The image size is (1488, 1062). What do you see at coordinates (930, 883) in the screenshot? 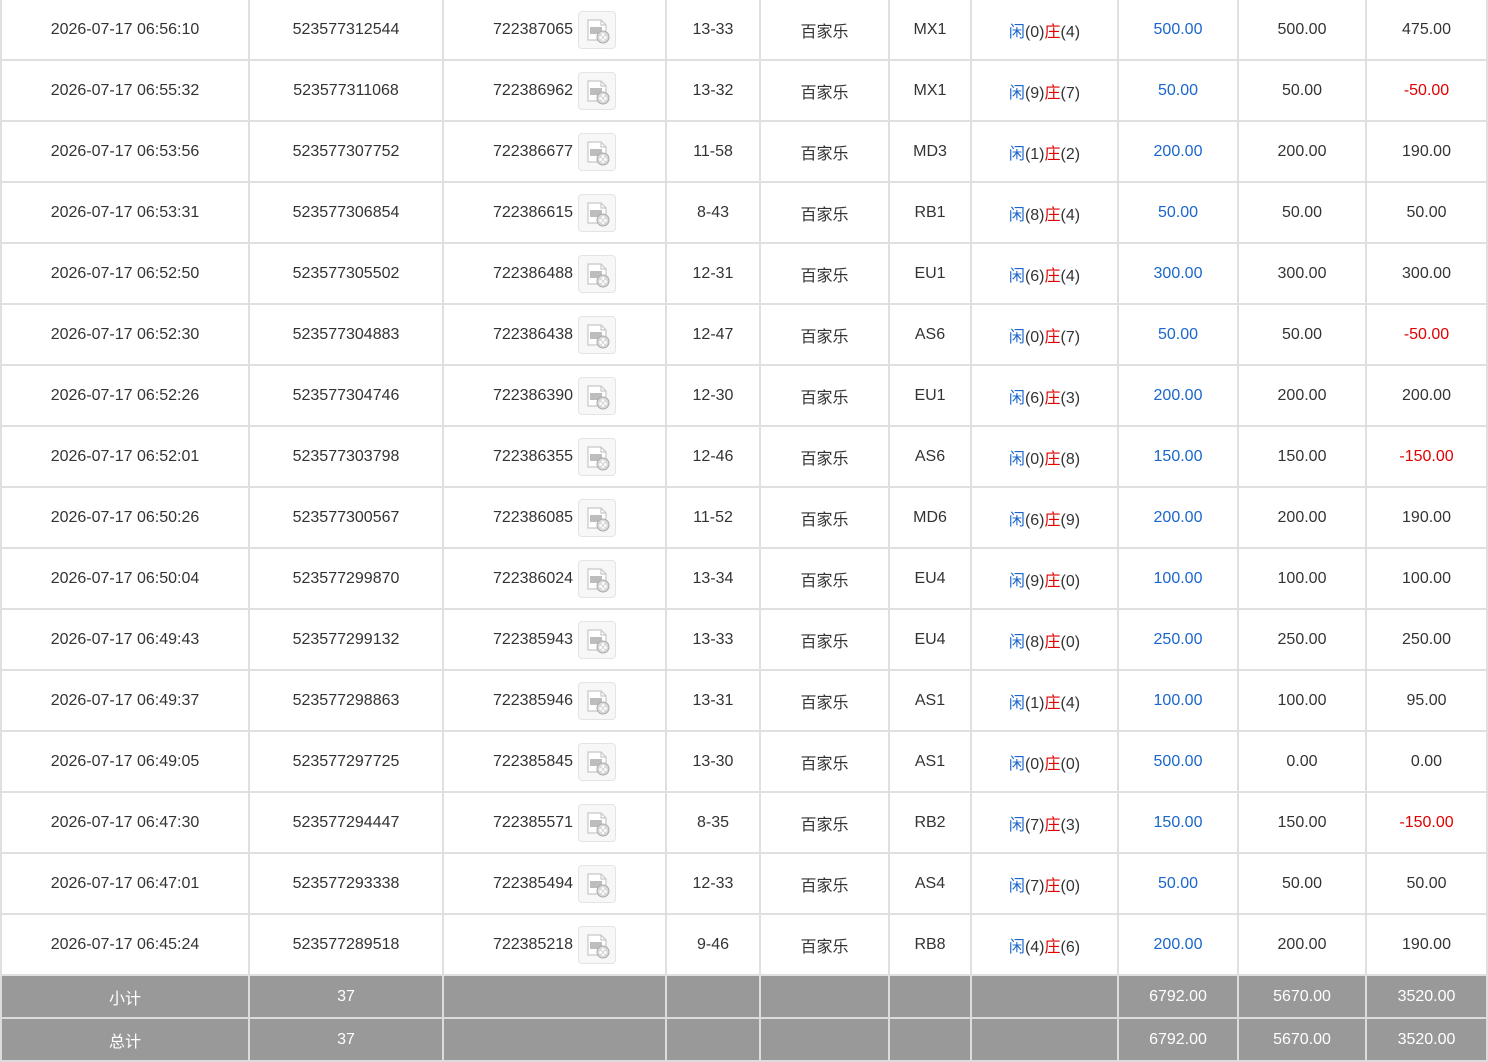
I see `table-code: AS4` at bounding box center [930, 883].